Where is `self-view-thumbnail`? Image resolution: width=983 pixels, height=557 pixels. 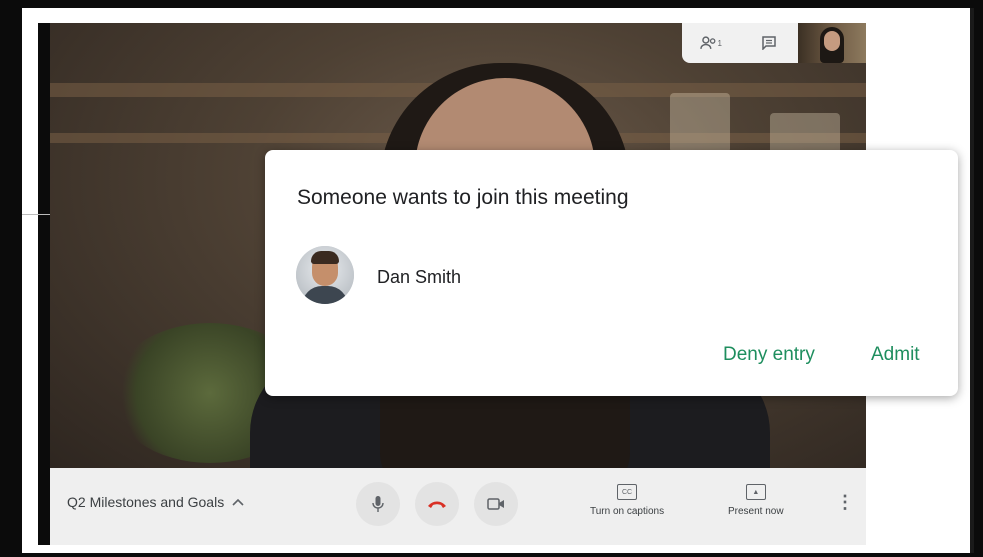 self-view-thumbnail is located at coordinates (832, 43).